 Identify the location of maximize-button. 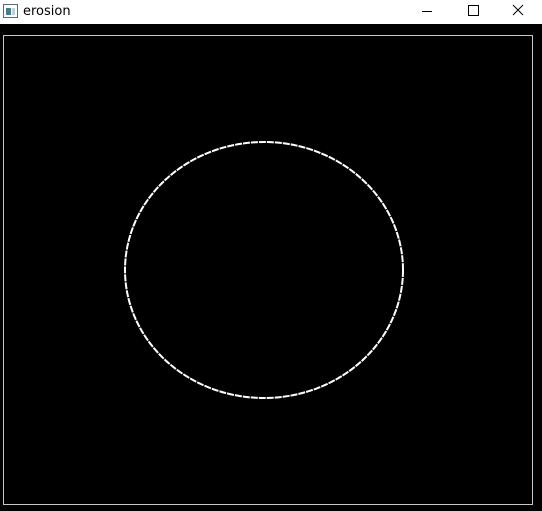
(473, 12).